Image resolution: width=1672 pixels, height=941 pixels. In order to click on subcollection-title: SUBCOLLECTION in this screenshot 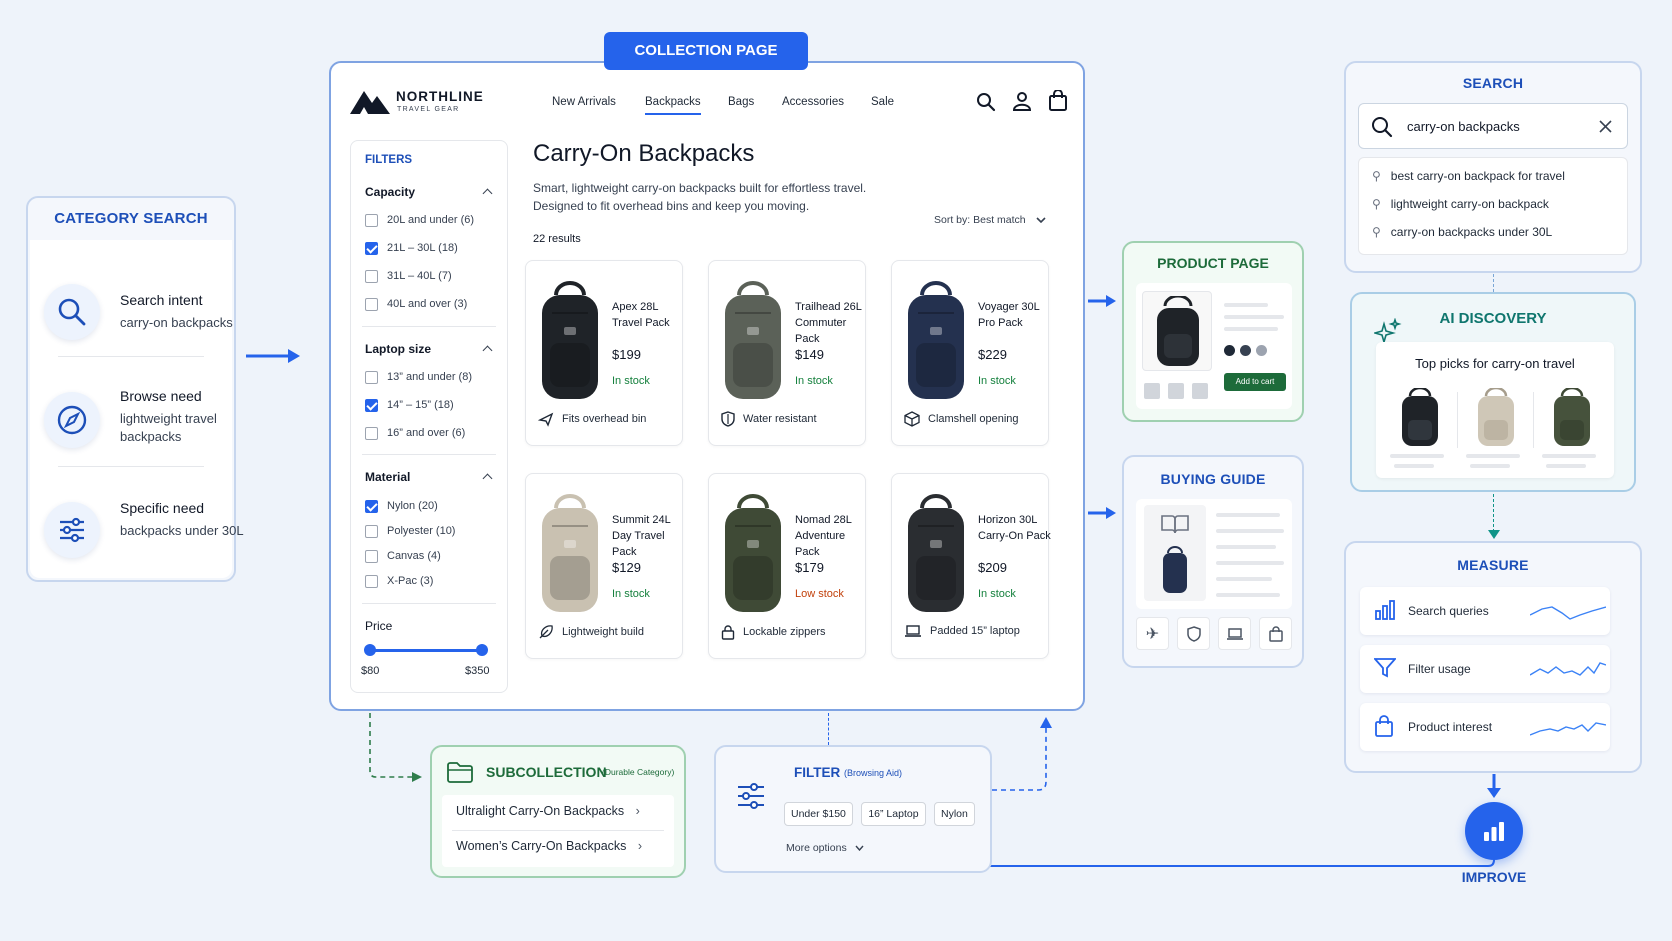, I will do `click(546, 772)`.